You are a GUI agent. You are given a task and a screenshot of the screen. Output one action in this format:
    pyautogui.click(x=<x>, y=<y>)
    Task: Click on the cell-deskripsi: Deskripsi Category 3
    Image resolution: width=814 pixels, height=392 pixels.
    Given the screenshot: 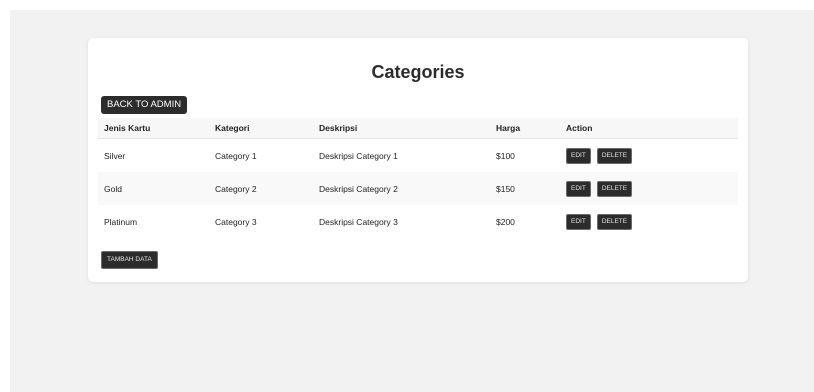 What is the action you would take?
    pyautogui.click(x=358, y=221)
    